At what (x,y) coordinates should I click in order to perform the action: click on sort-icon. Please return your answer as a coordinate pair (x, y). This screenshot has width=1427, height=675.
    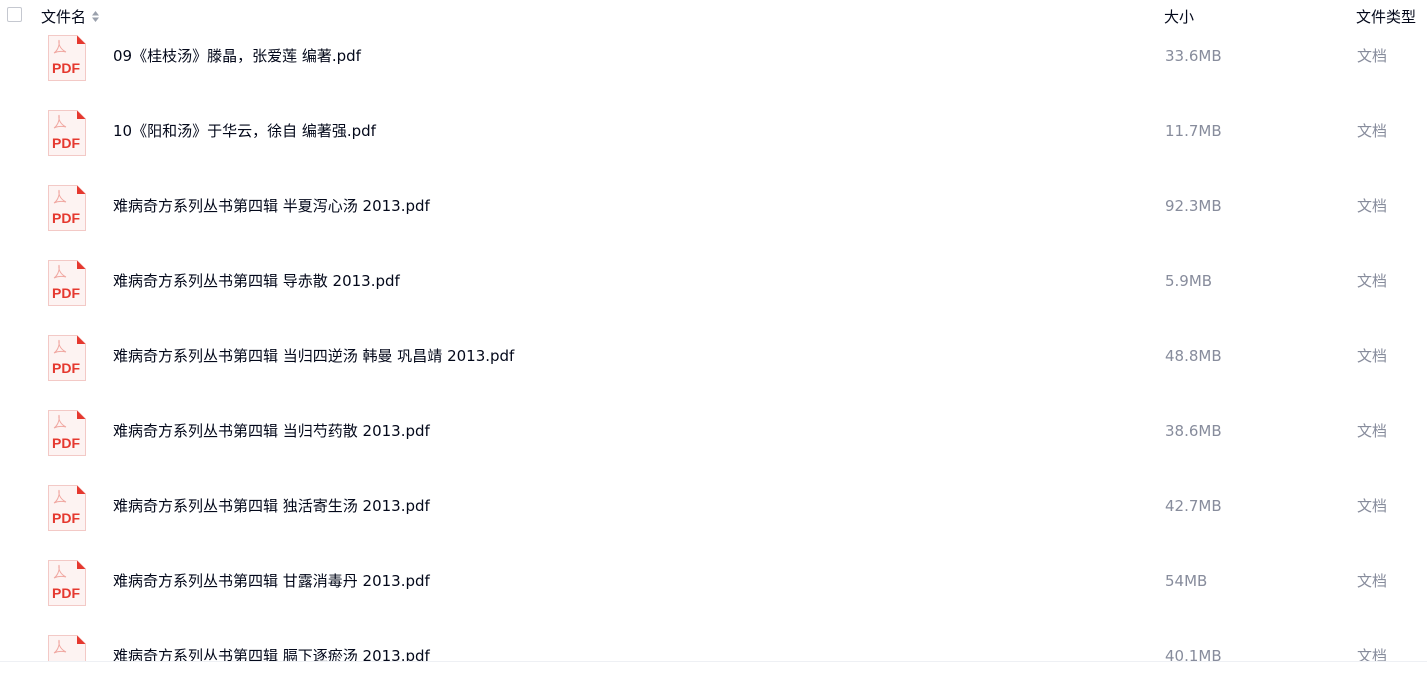
    Looking at the image, I should click on (95, 16).